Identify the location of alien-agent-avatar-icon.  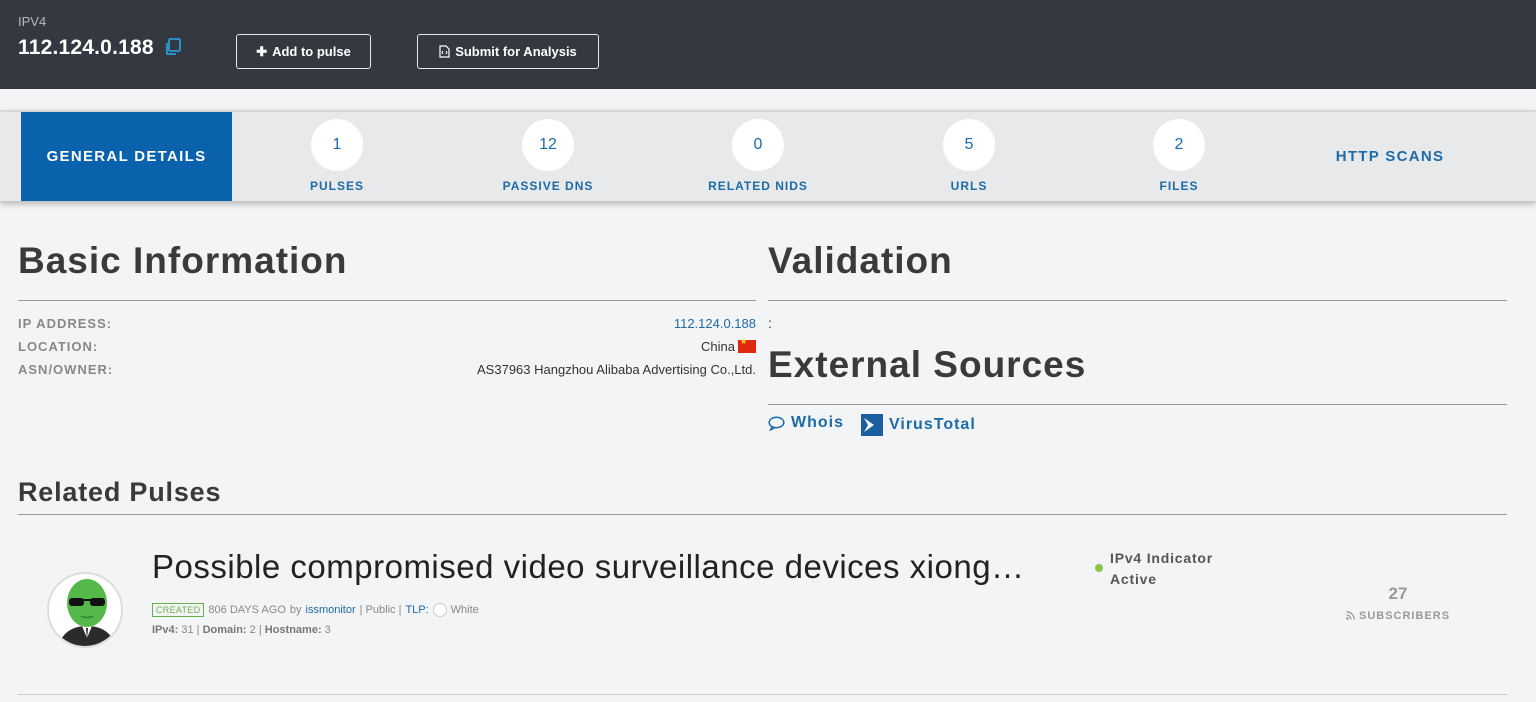
(87, 612).